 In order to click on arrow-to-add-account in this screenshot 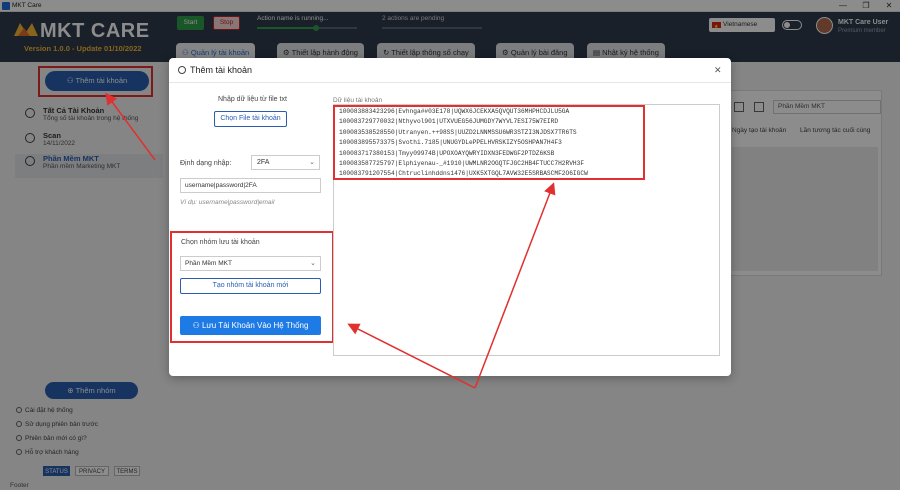, I will do `click(130, 126)`.